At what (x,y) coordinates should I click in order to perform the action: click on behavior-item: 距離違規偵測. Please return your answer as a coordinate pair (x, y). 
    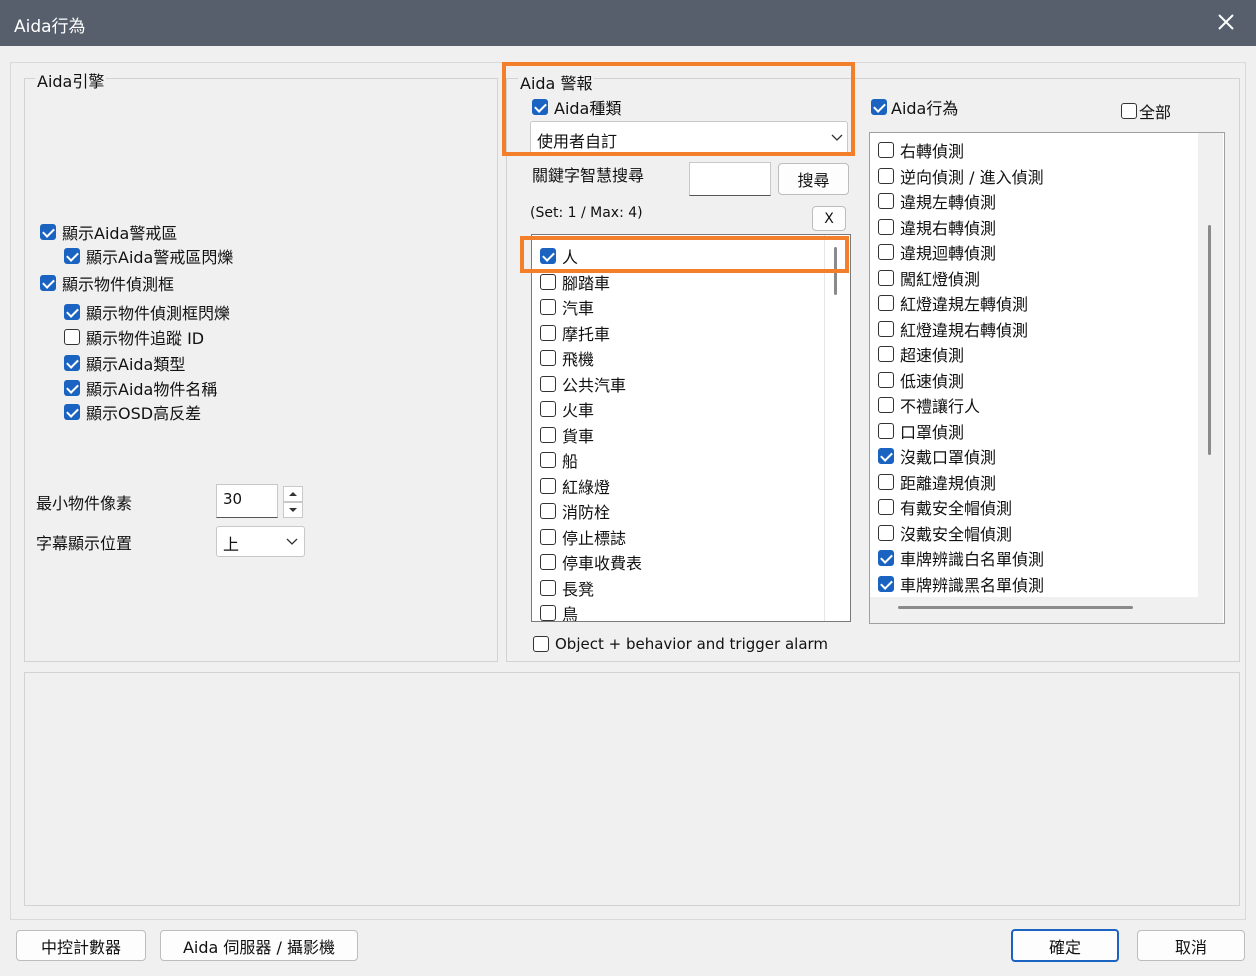
    Looking at the image, I should click on (937, 482).